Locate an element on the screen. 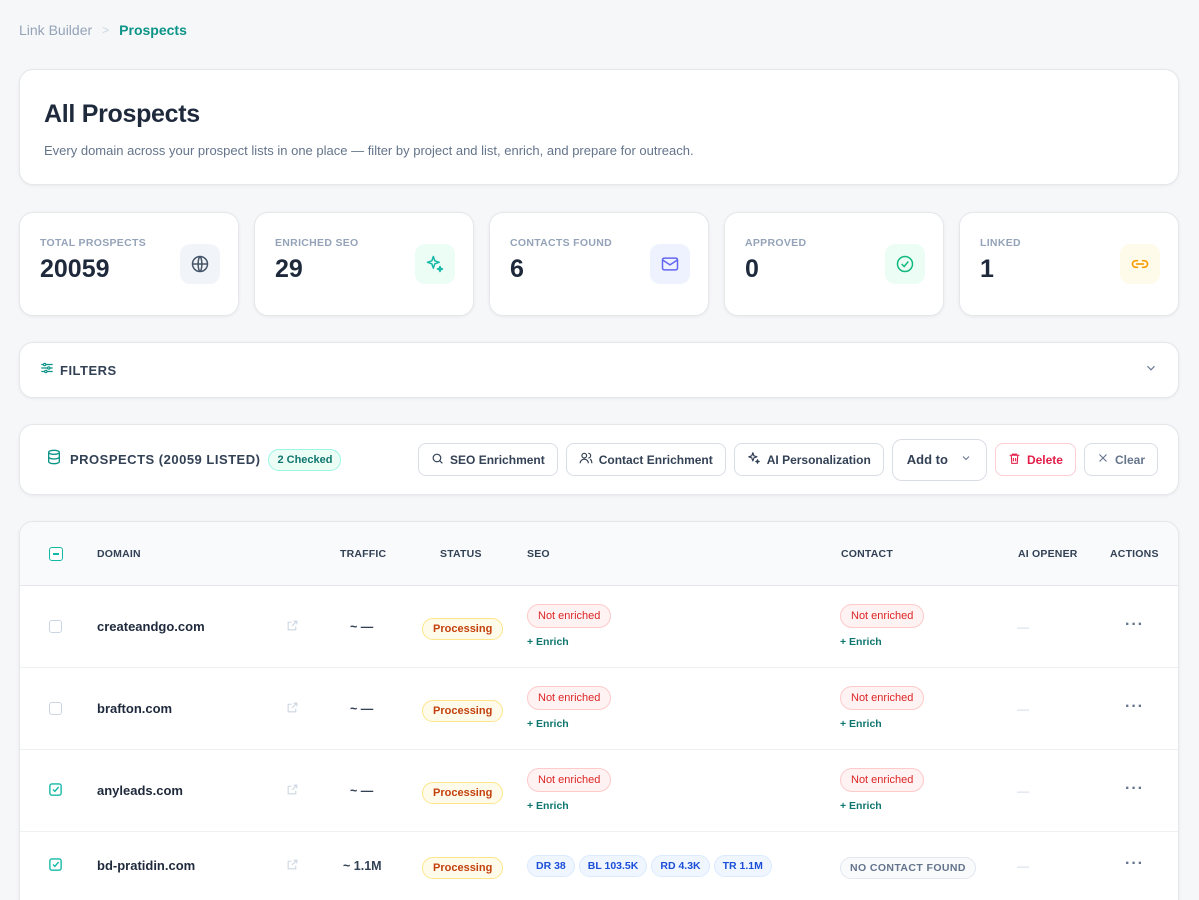 This screenshot has width=1199, height=900. traffic-value: ~ 1.1M is located at coordinates (362, 866).